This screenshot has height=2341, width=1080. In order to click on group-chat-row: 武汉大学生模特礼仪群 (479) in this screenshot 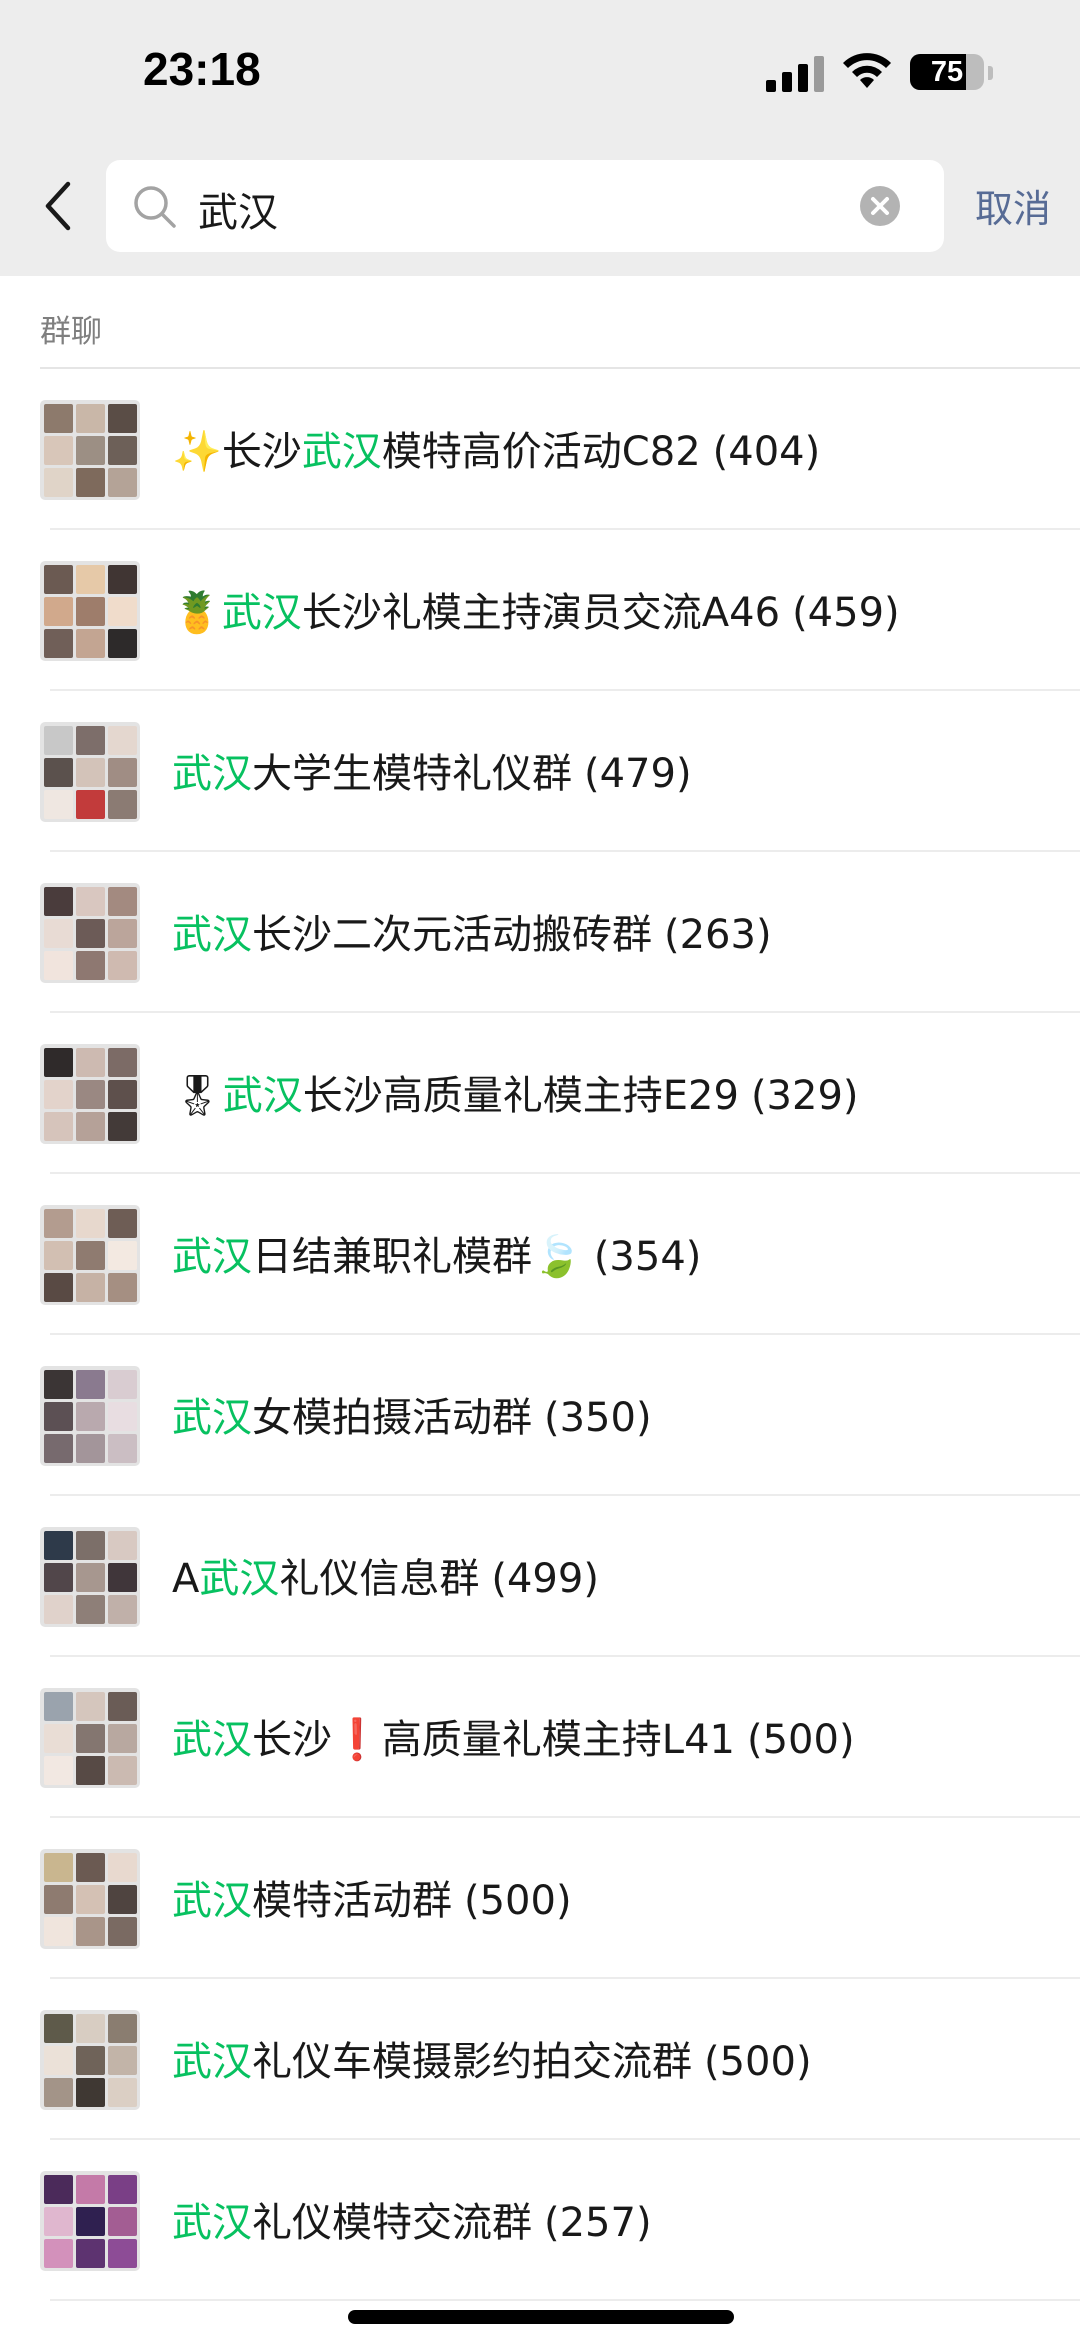, I will do `click(540, 771)`.